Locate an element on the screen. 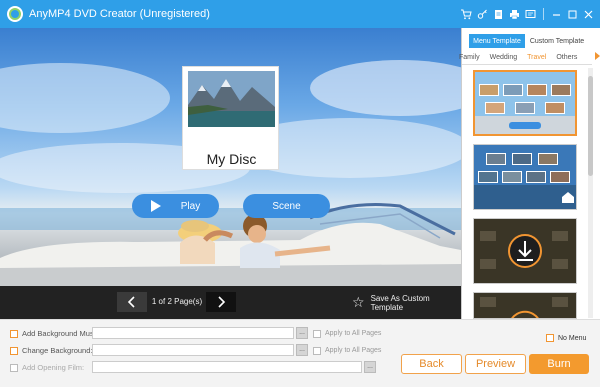  change-background-option: Change Background: is located at coordinates (51, 350).